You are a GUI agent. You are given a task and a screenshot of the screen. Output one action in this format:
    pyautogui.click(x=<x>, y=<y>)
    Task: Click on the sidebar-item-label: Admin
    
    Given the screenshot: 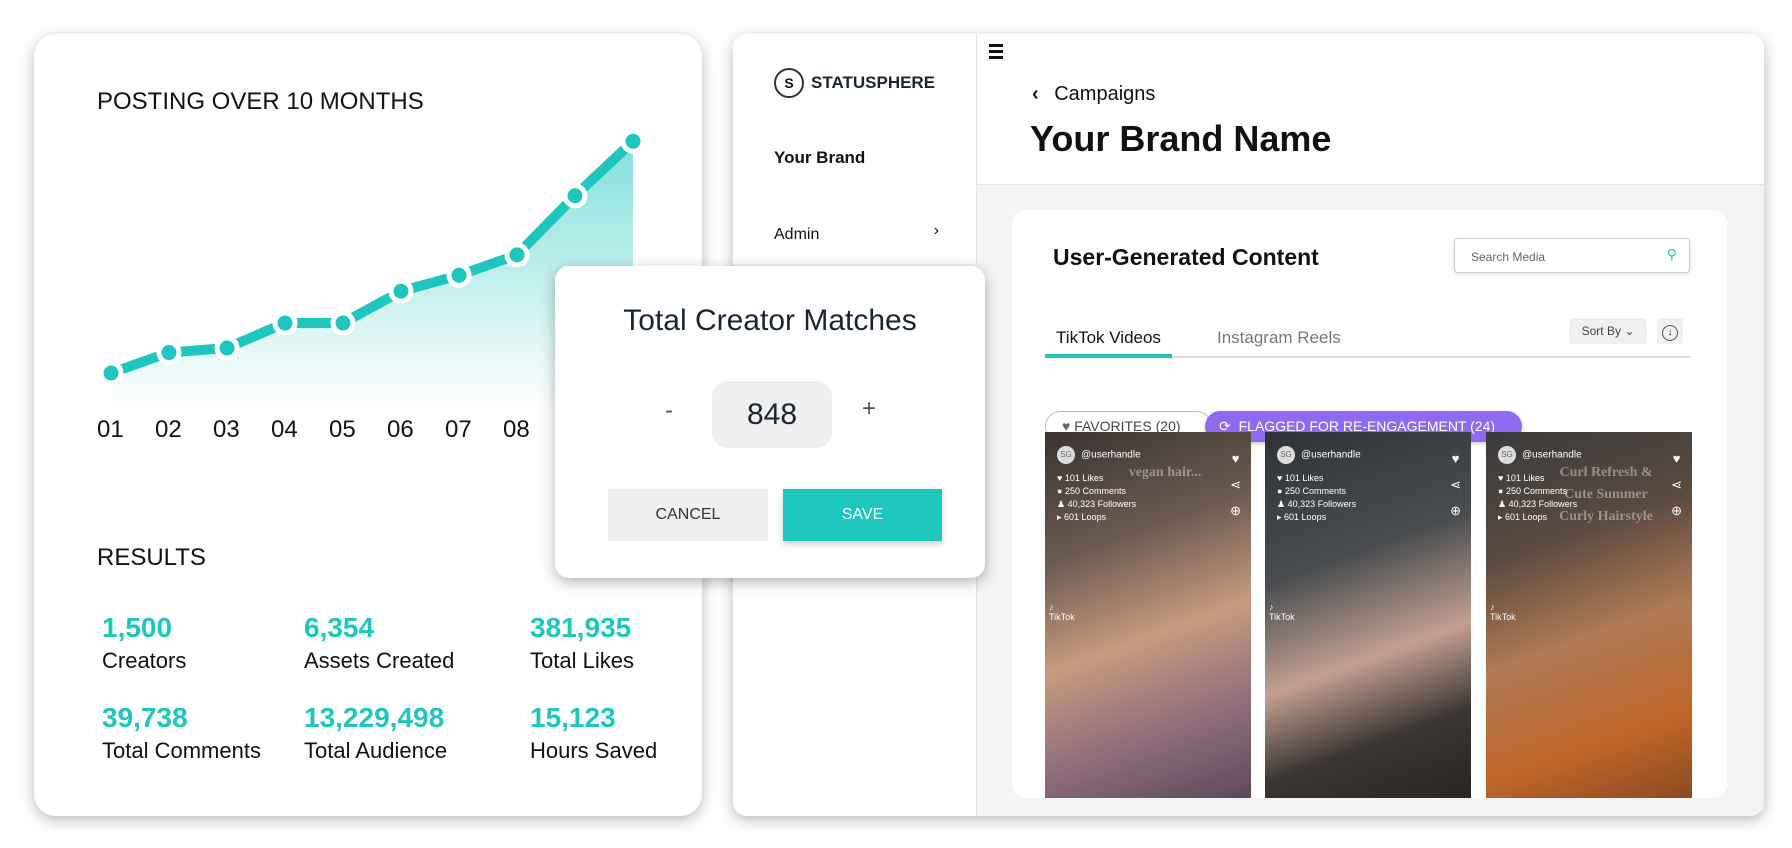 What is the action you would take?
    pyautogui.click(x=797, y=234)
    